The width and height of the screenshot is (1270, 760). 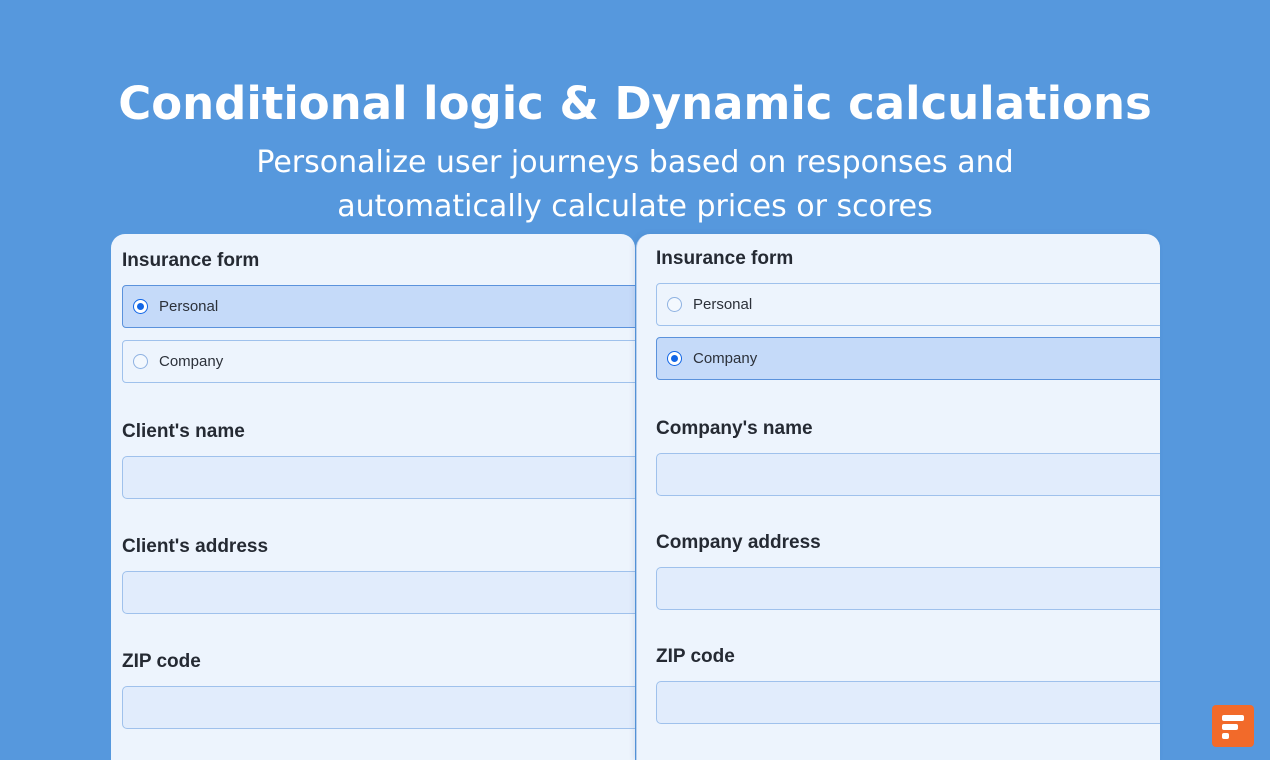 What do you see at coordinates (908, 588) in the screenshot?
I see `company-address-input` at bounding box center [908, 588].